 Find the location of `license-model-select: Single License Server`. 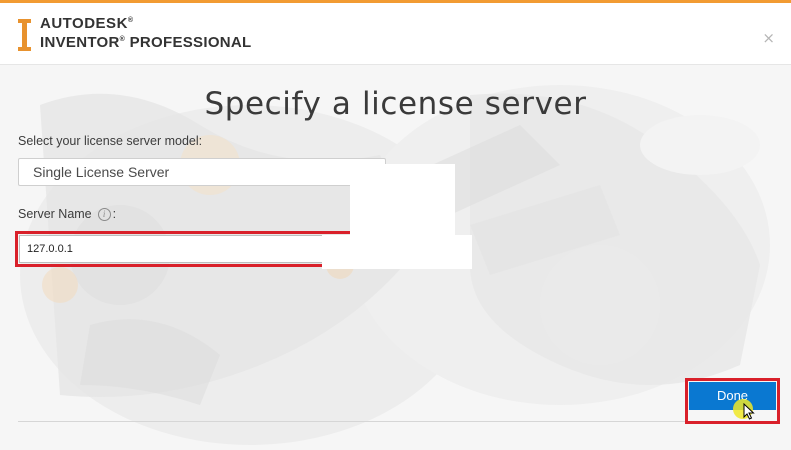

license-model-select: Single License Server is located at coordinates (202, 172).